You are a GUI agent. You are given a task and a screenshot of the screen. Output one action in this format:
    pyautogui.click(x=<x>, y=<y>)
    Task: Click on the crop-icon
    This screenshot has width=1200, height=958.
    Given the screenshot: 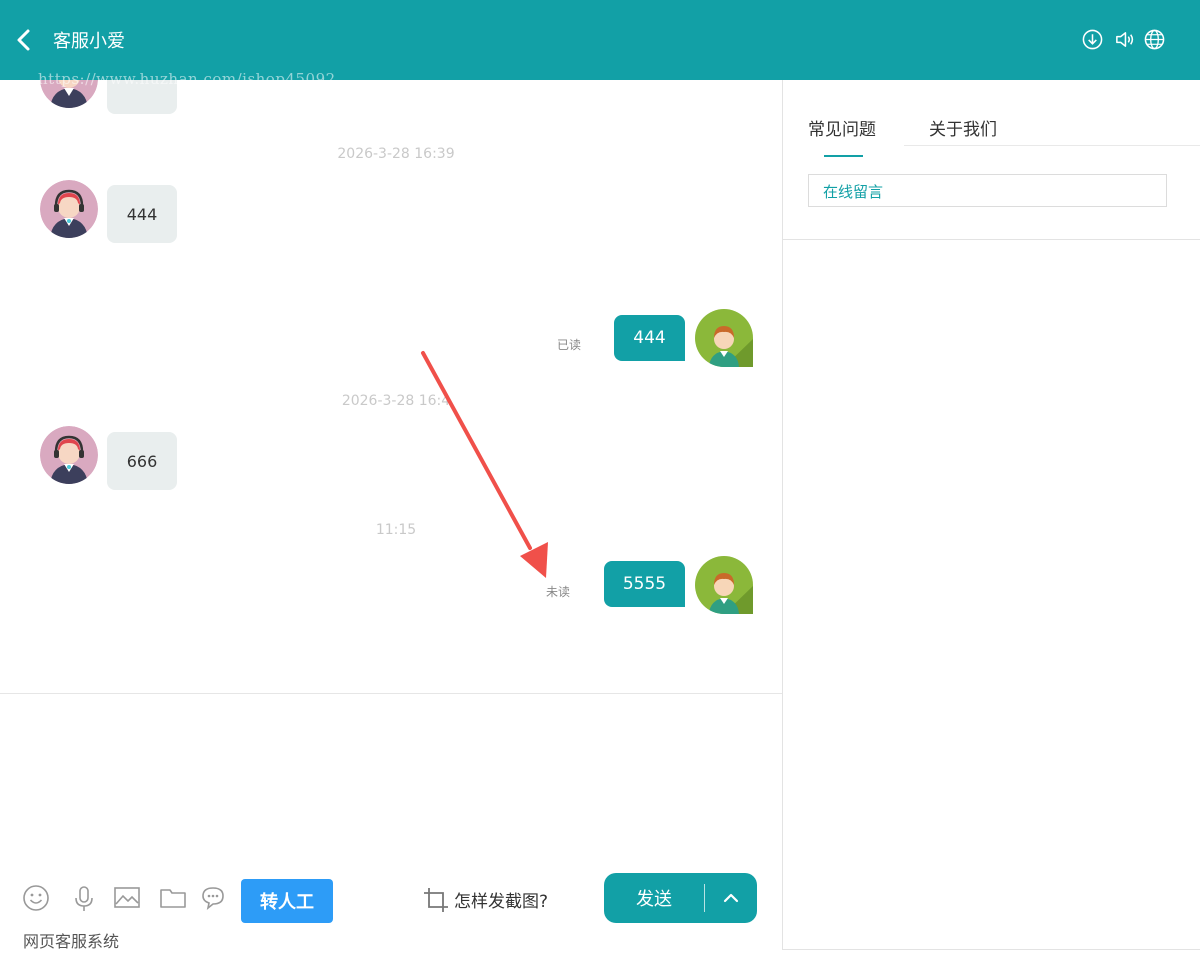 What is the action you would take?
    pyautogui.click(x=436, y=900)
    